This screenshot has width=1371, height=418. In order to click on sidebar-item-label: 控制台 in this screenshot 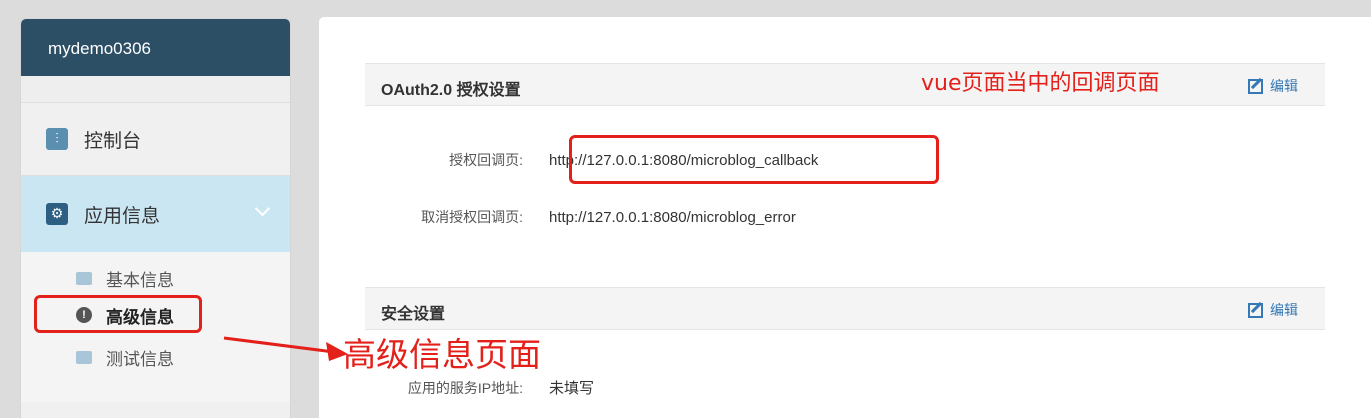, I will do `click(113, 141)`.